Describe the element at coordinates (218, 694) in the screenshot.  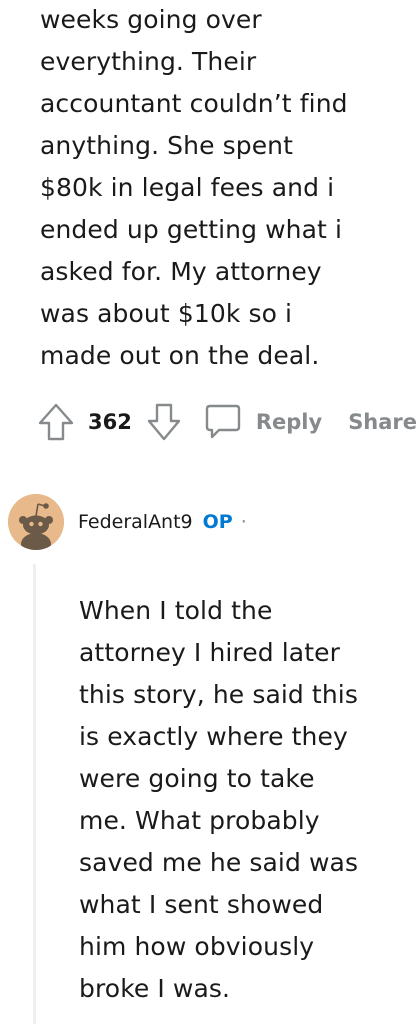
I see `comment-line: this story, he said this` at that location.